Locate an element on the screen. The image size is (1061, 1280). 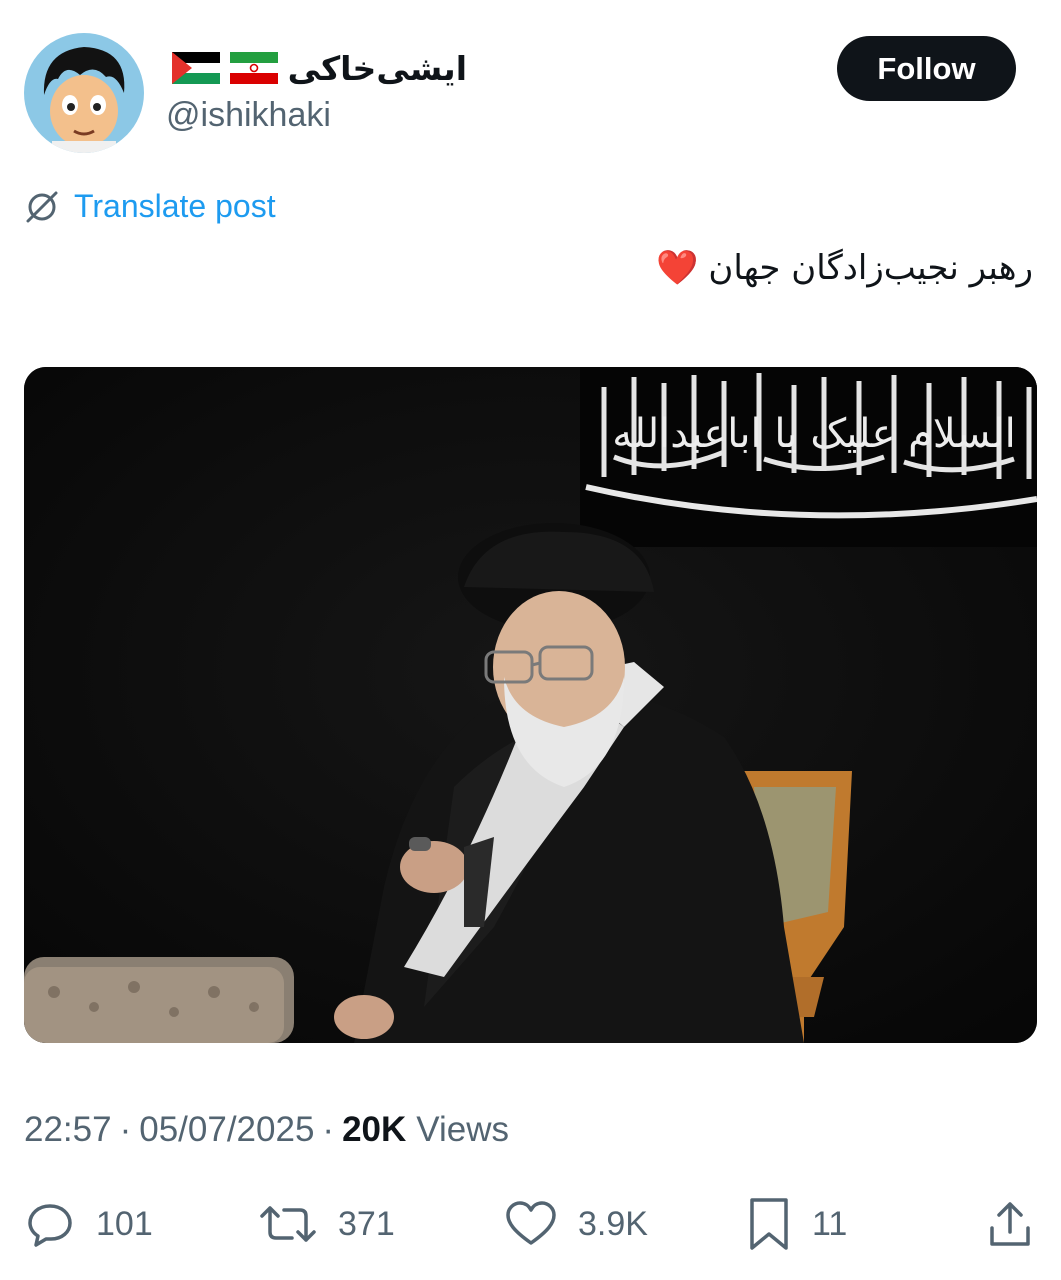
display-name-row: ایشی‌خاکی is located at coordinates (319, 68).